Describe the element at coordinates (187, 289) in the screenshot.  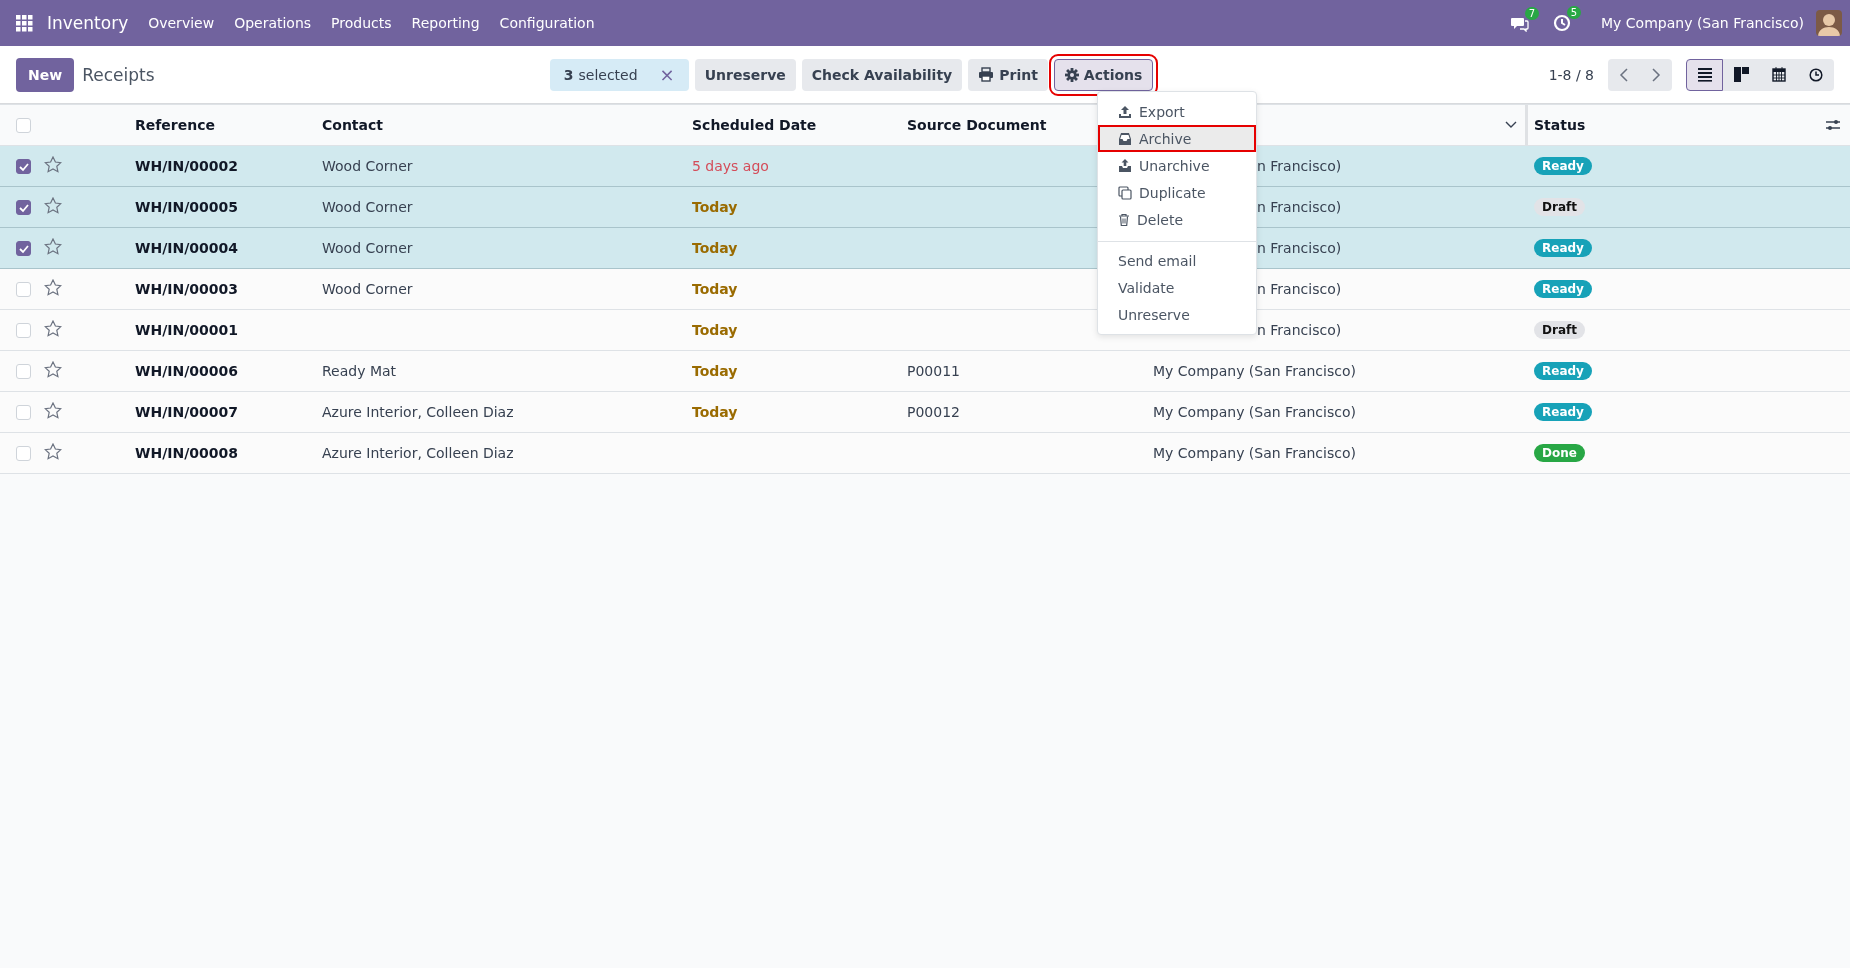
I see `table-cell: WH/IN/00003` at that location.